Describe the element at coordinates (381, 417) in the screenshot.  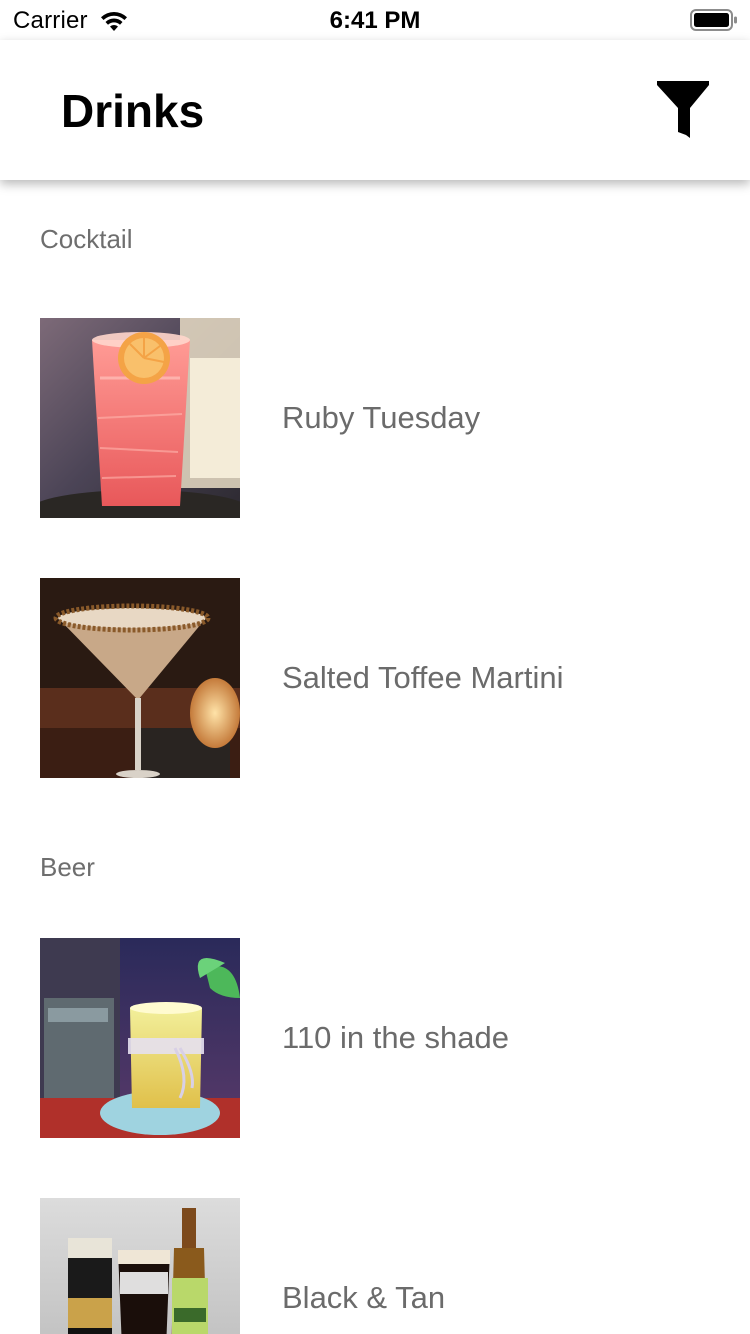
I see `drink-name: Ruby Tuesday` at that location.